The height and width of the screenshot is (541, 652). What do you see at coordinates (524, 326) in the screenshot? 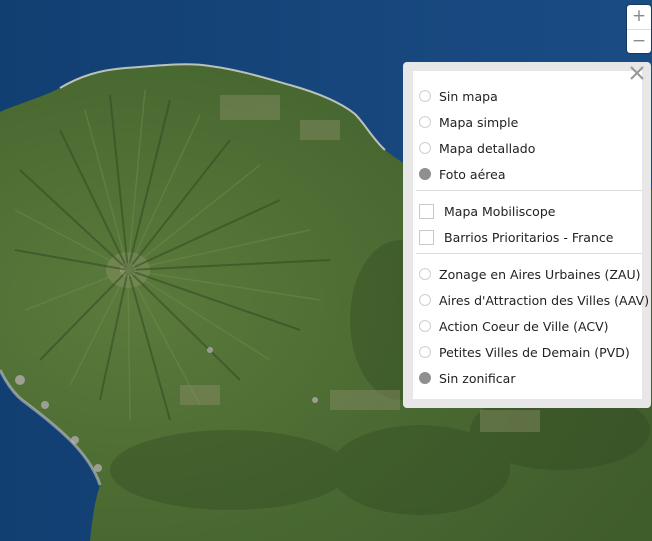
I see `option-label: Action Coeur de Ville (ACV)` at bounding box center [524, 326].